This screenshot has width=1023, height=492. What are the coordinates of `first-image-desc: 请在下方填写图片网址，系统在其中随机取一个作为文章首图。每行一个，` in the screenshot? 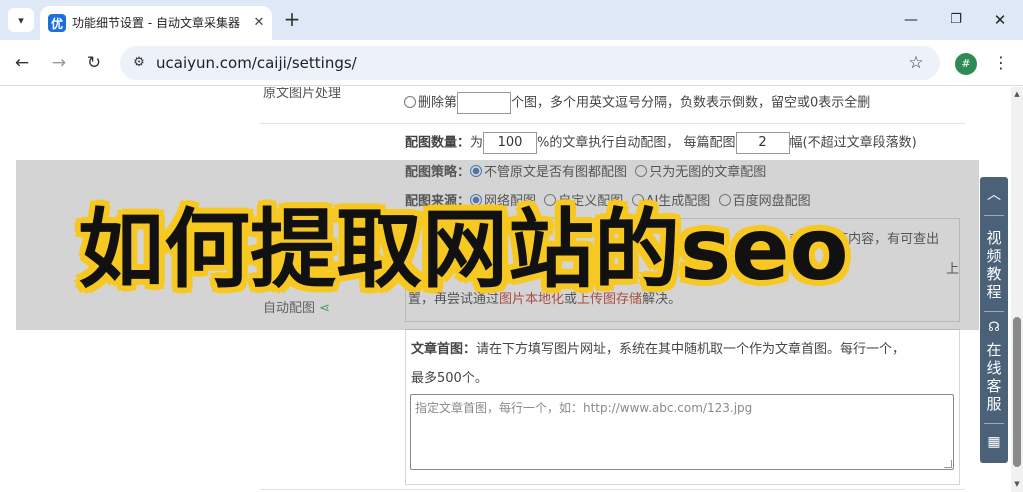 It's located at (691, 349).